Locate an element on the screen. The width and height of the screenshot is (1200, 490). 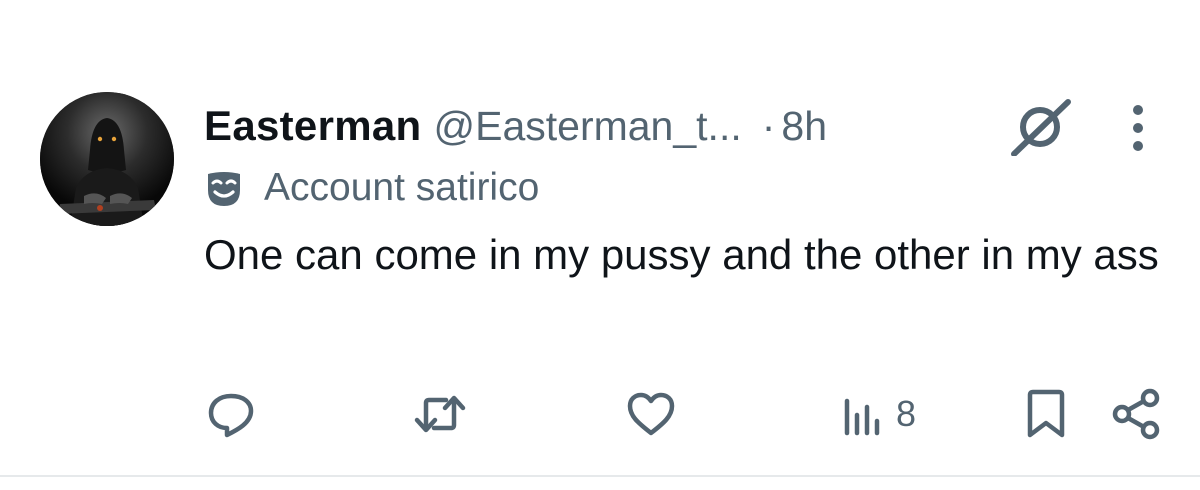
share-button is located at coordinates (1137, 414).